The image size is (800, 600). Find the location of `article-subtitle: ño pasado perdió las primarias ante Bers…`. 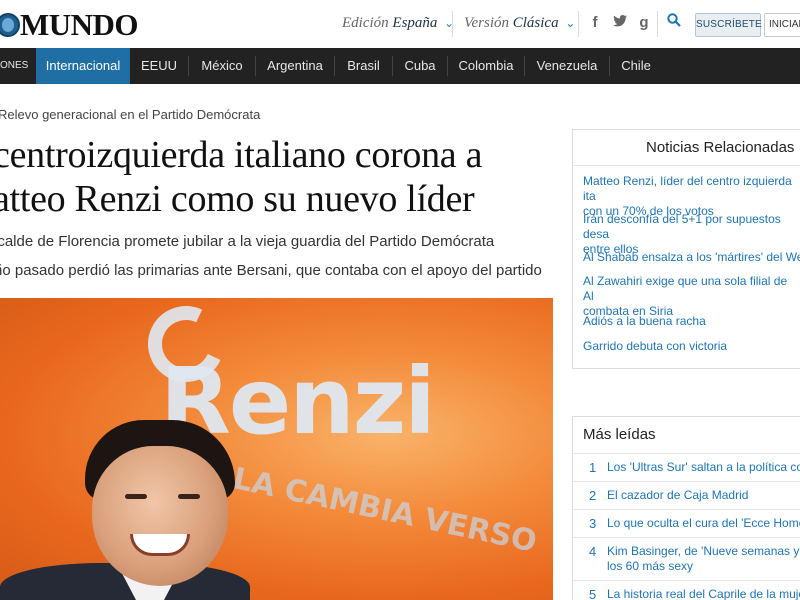

article-subtitle: ño pasado perdió las primarias ante Bers… is located at coordinates (271, 270).